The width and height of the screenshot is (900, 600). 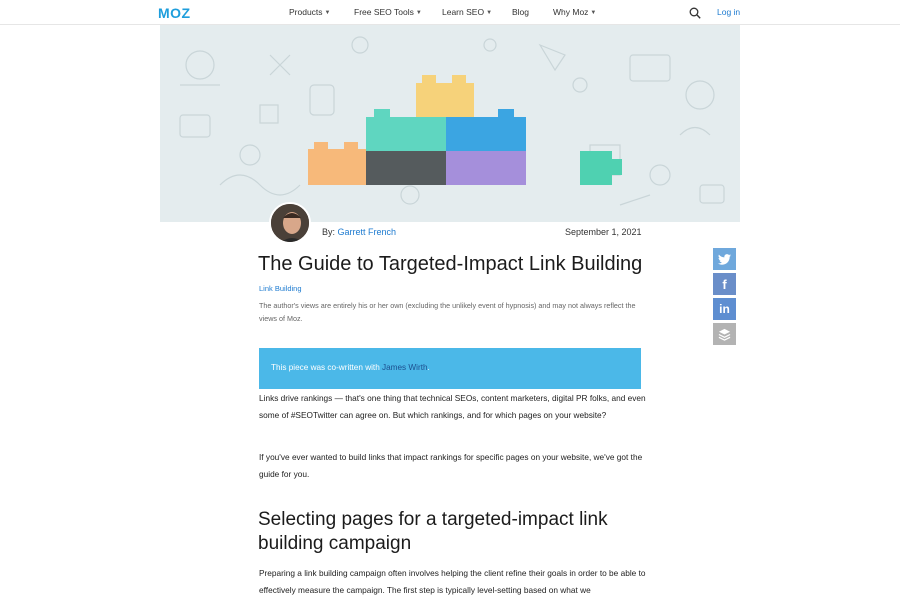 I want to click on nav-item-label: Products, so click(x=306, y=12).